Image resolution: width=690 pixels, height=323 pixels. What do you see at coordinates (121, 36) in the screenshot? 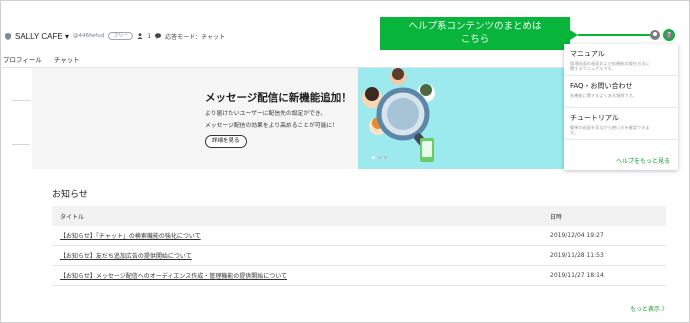
I see `plan-badge: フリー` at bounding box center [121, 36].